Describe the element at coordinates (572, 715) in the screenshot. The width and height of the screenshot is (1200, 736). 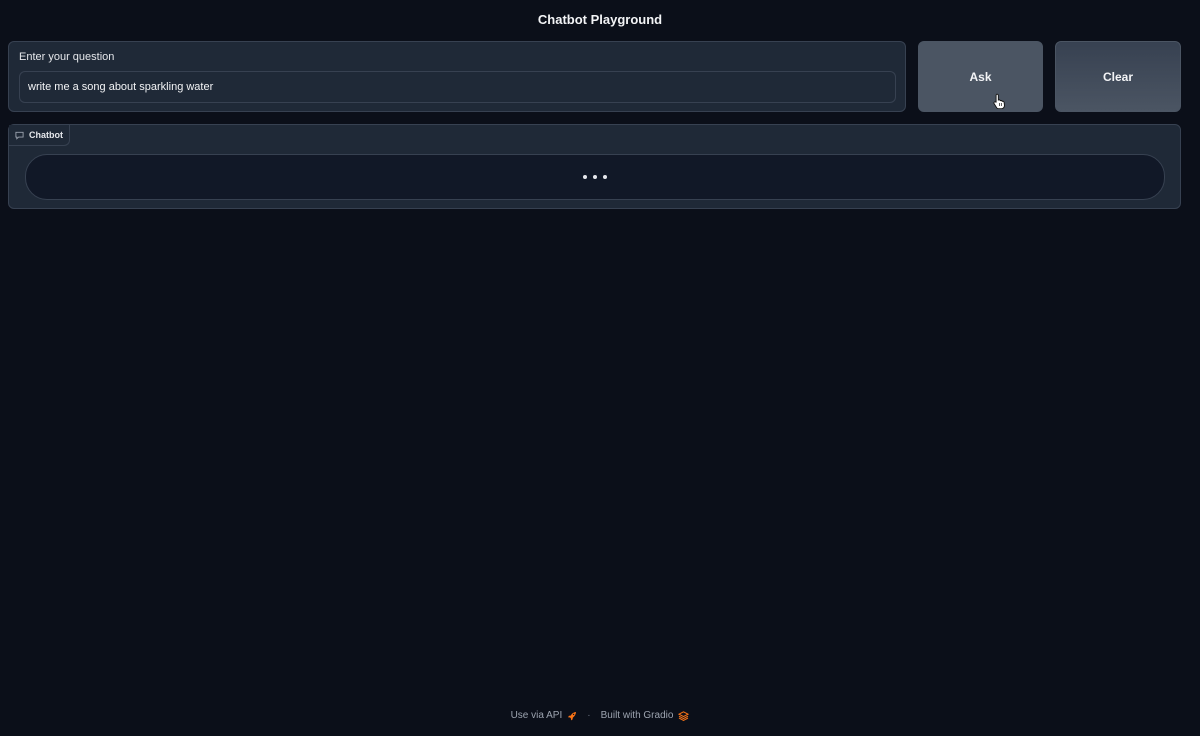
I see `rocket-icon` at that location.